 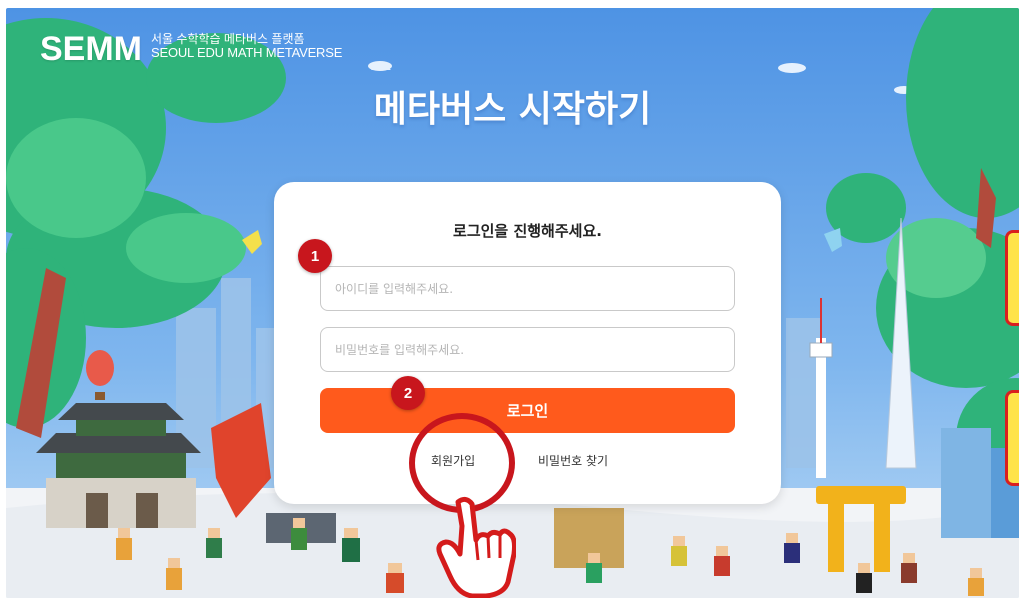 What do you see at coordinates (228, 39) in the screenshot?
I see `logo-subtitle-korean: 서울 수학학습 메타버스 플랫폼` at bounding box center [228, 39].